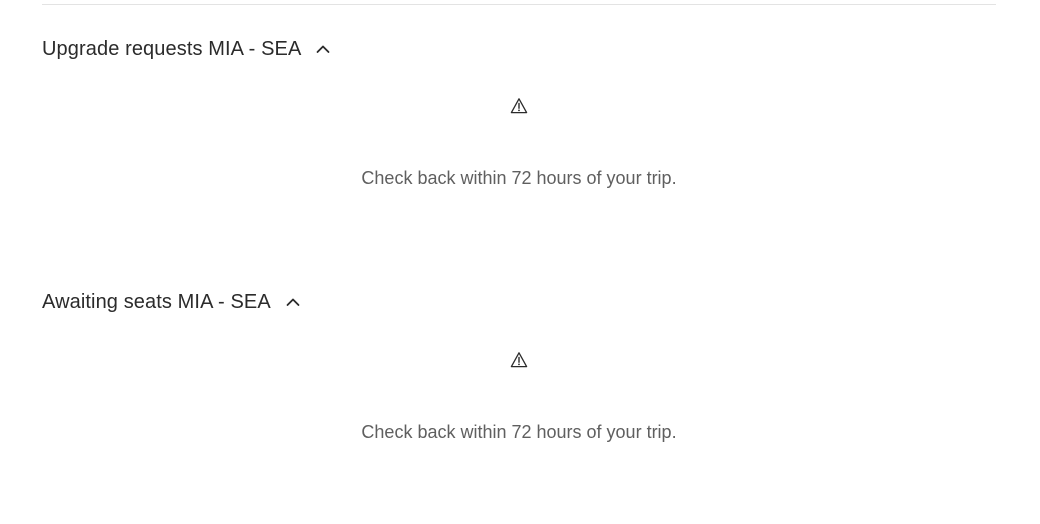 Image resolution: width=1040 pixels, height=524 pixels. I want to click on top-divider, so click(519, 4).